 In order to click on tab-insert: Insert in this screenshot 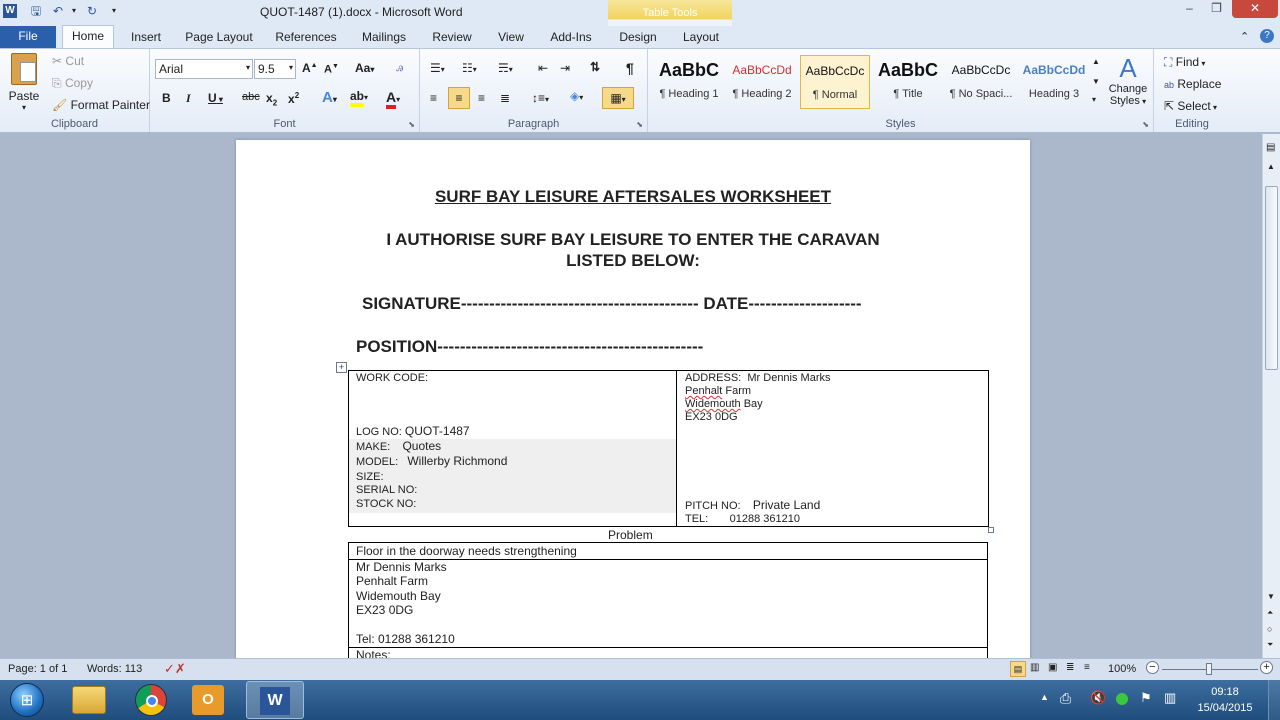, I will do `click(146, 39)`.